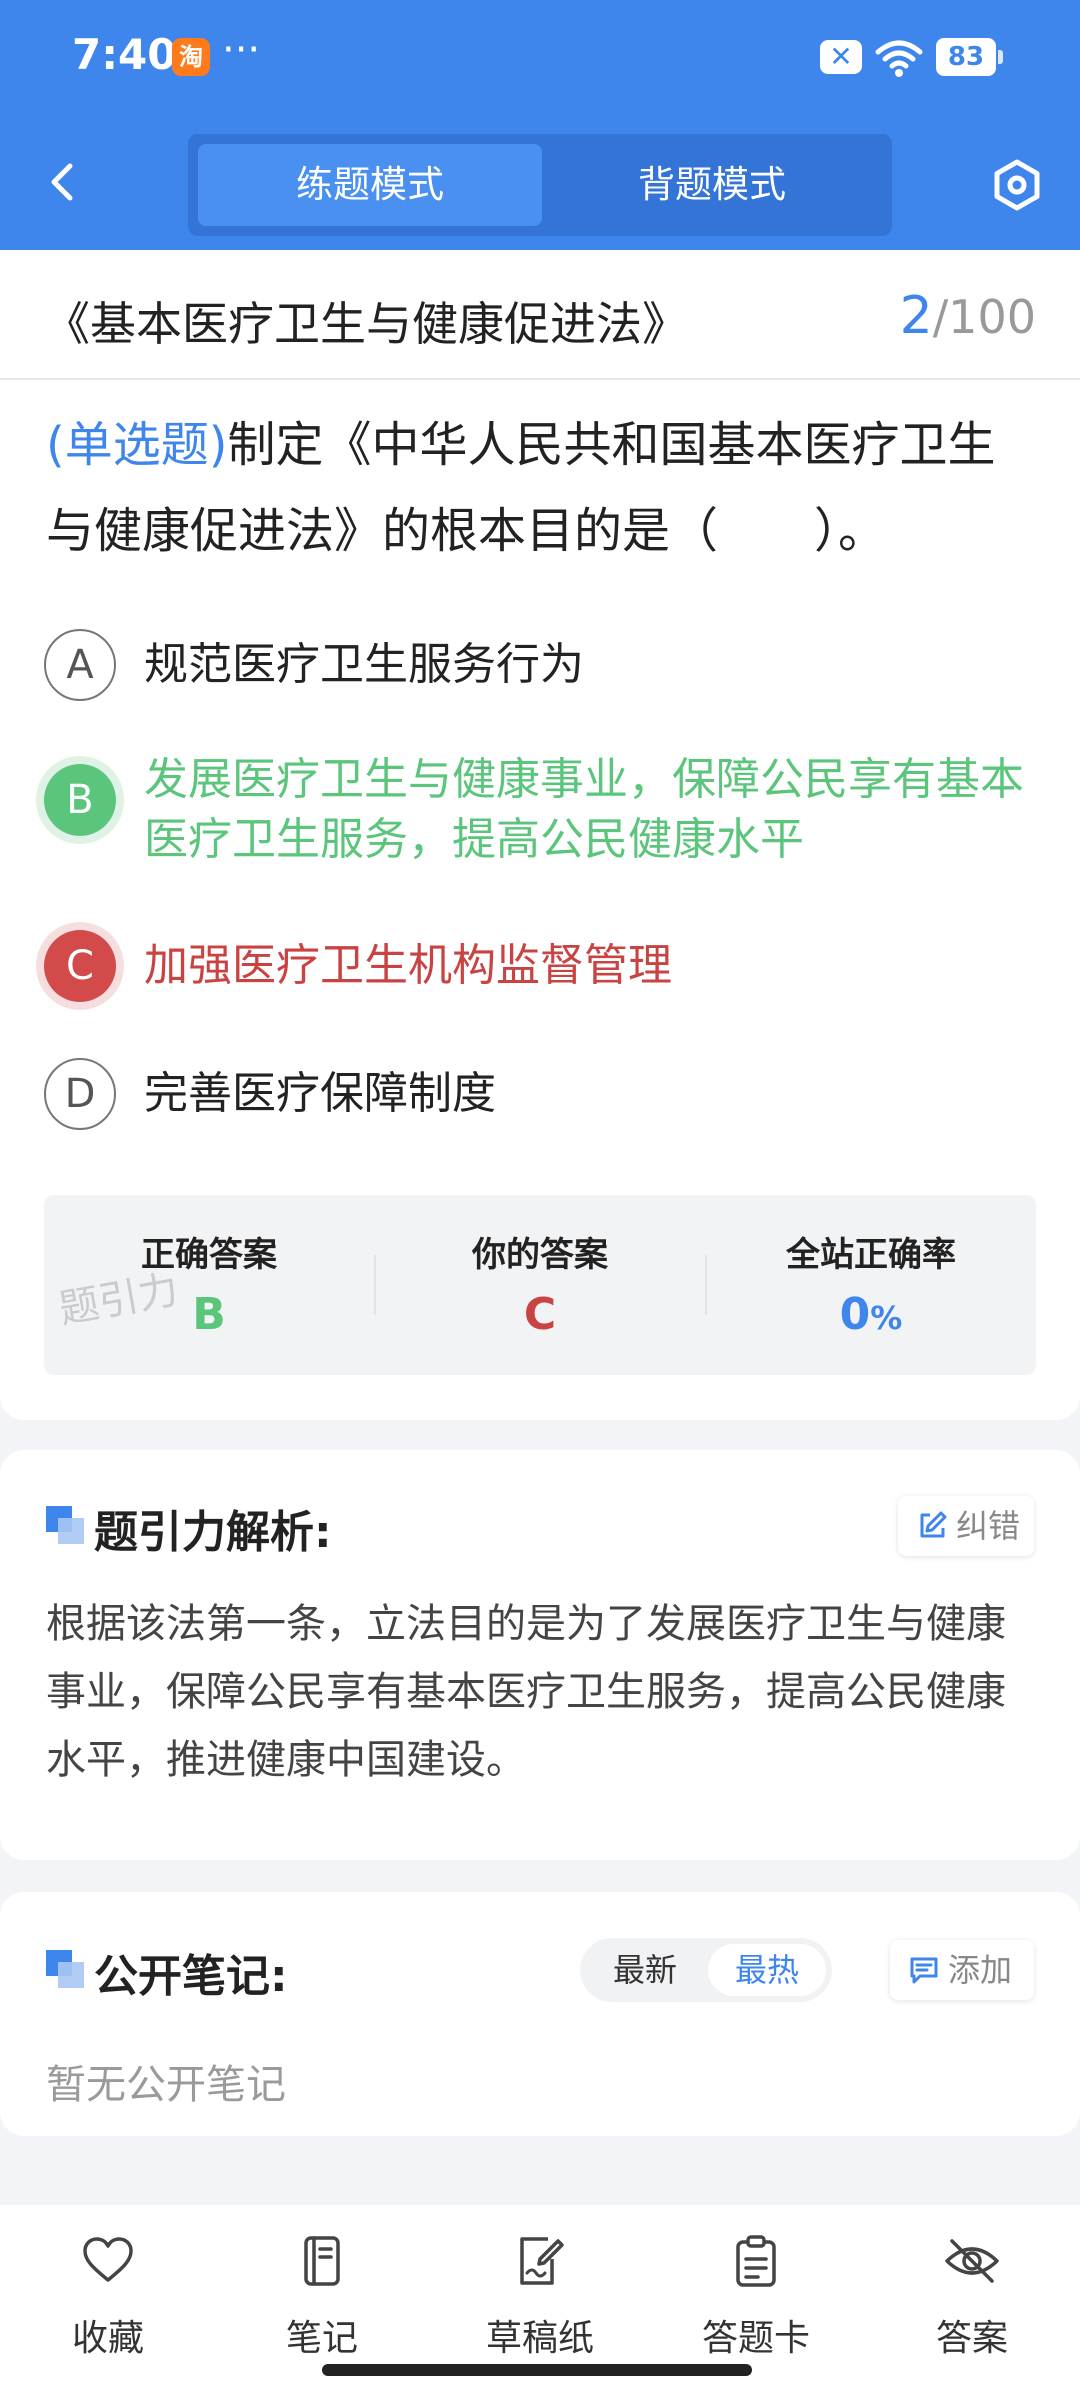  I want to click on notes-empty-text: 暂无公开笔记, so click(166, 2085).